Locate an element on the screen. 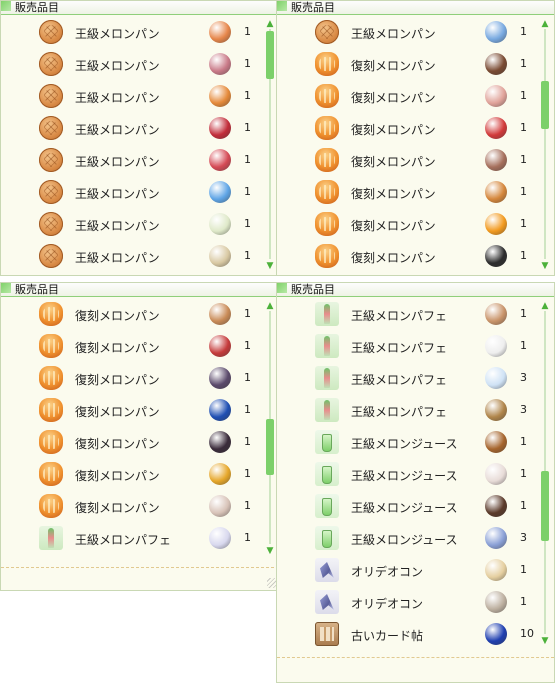 The height and width of the screenshot is (683, 555). red-star-icon is located at coordinates (220, 128).